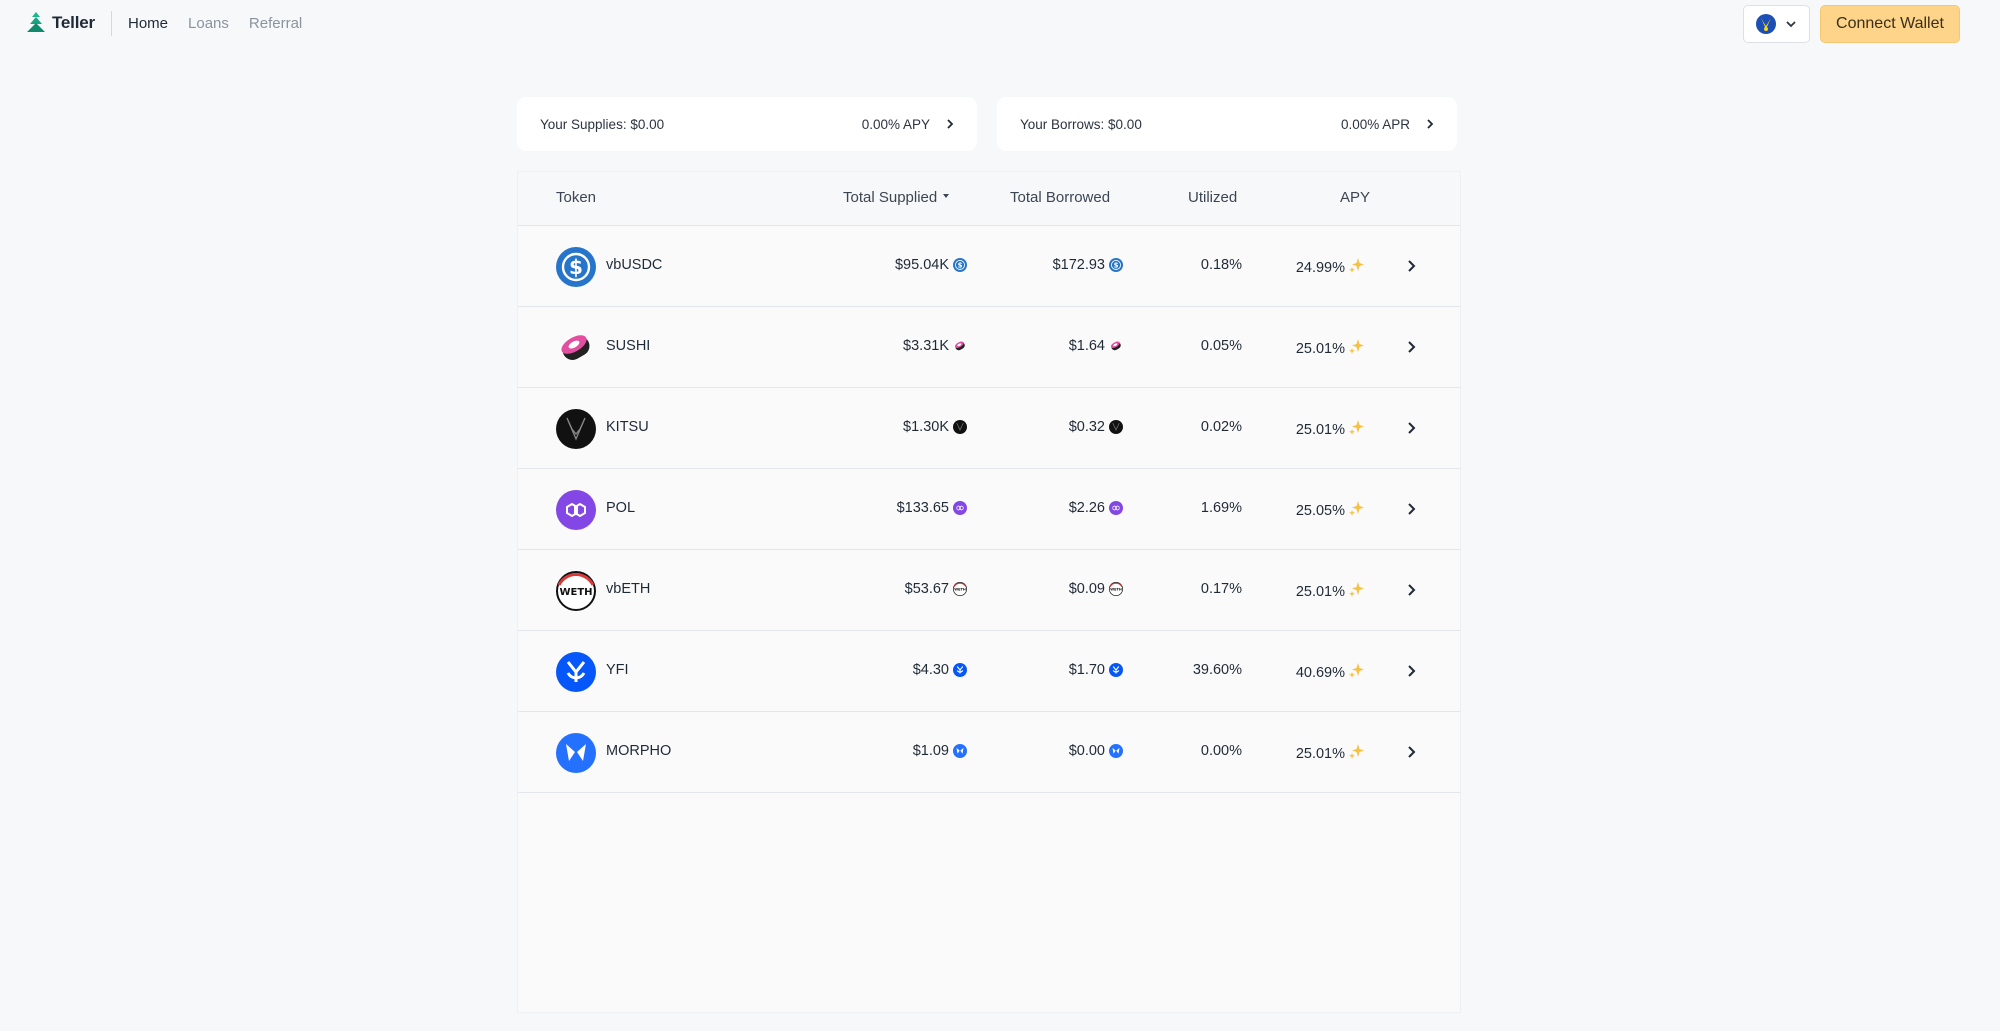 The image size is (2000, 1031). What do you see at coordinates (1086, 670) in the screenshot?
I see `total-borrowed-value: $1.70` at bounding box center [1086, 670].